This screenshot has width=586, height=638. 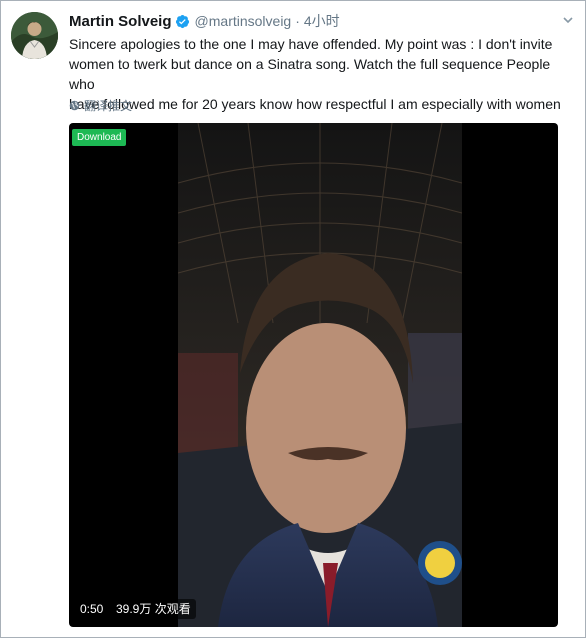 What do you see at coordinates (108, 106) in the screenshot?
I see `translate-label: 翻译推文` at bounding box center [108, 106].